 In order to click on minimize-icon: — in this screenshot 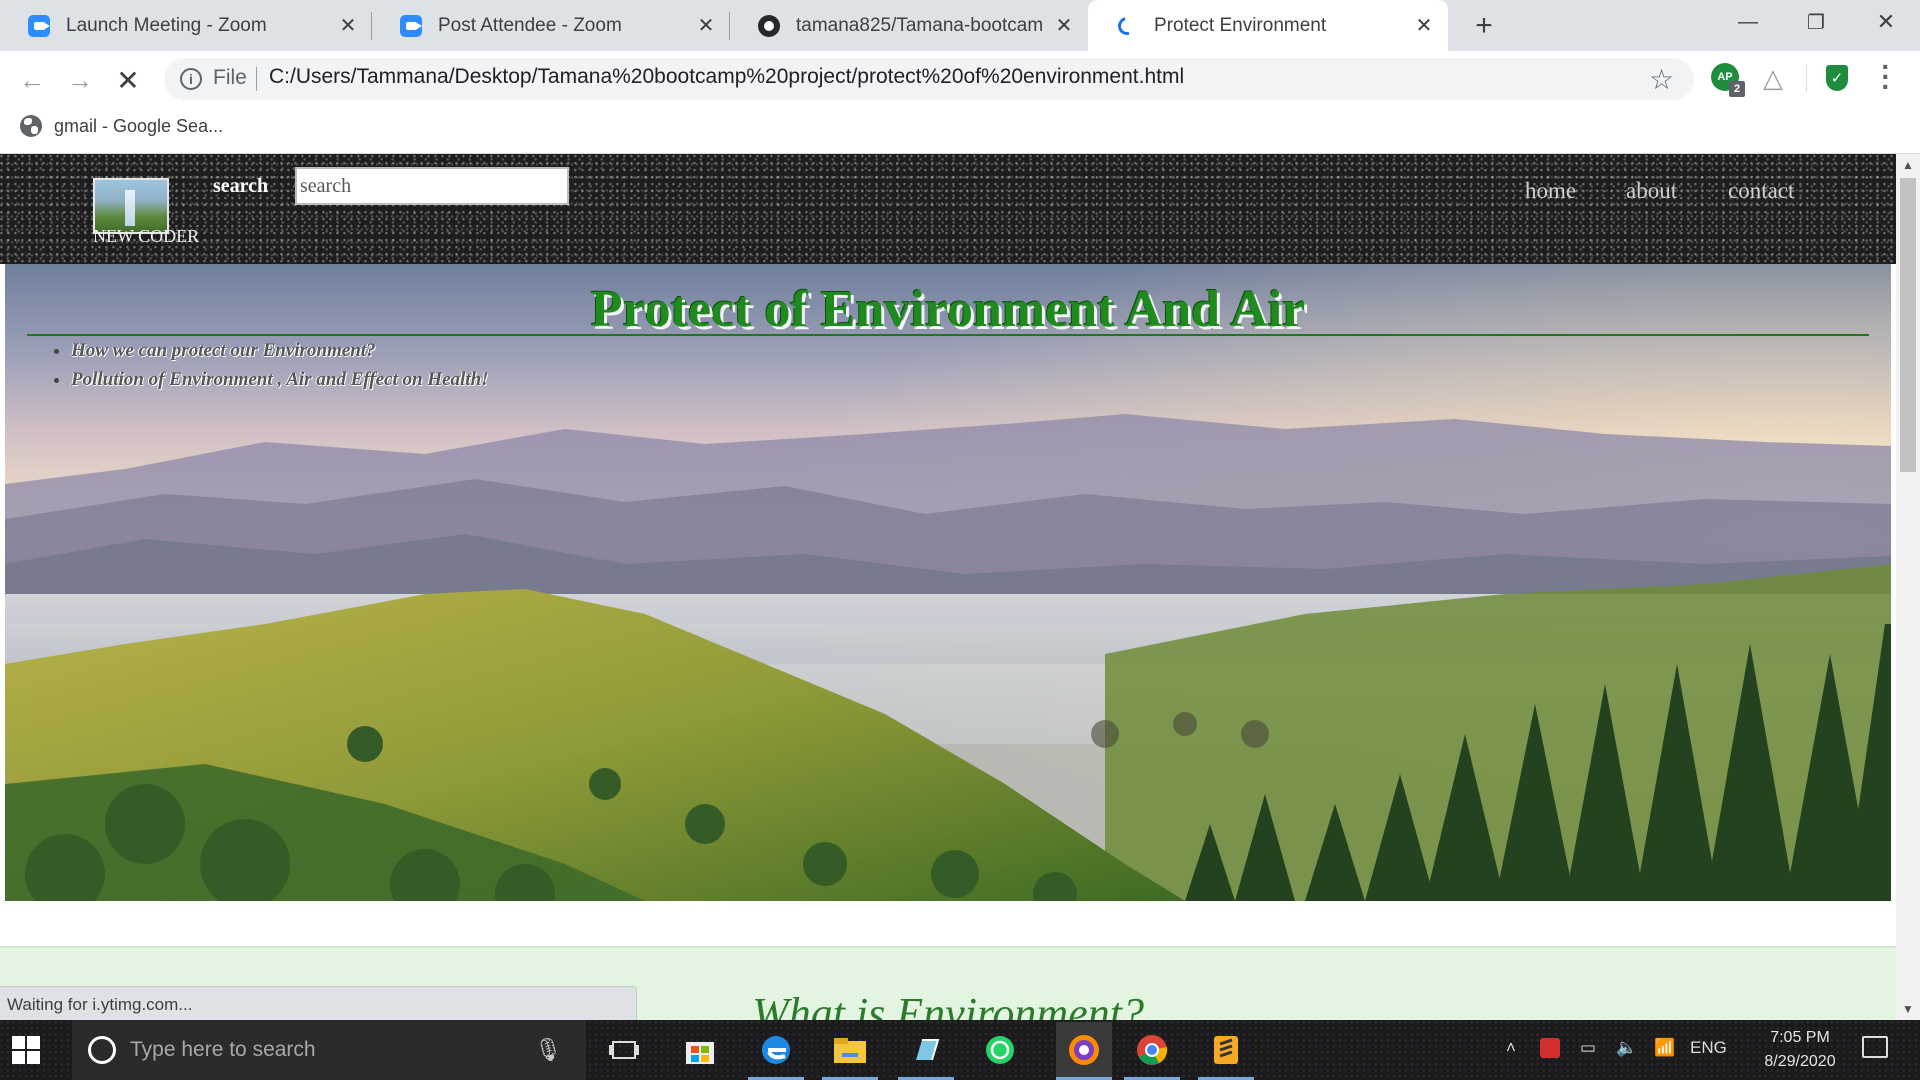, I will do `click(1748, 22)`.